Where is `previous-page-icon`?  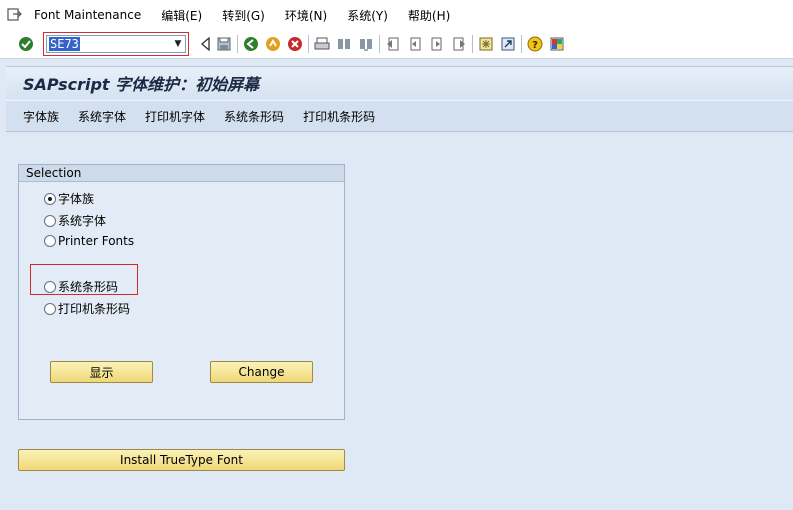 previous-page-icon is located at coordinates (415, 44).